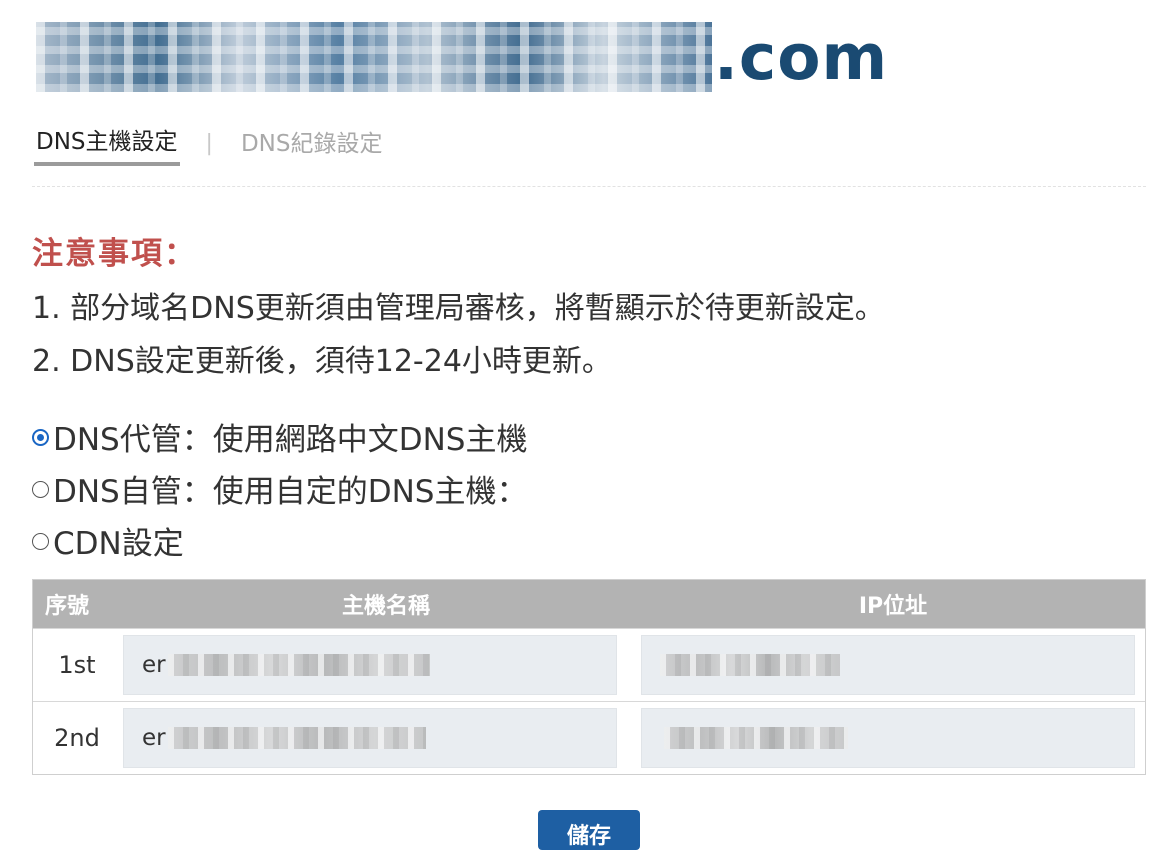 This screenshot has width=1164, height=850. What do you see at coordinates (589, 186) in the screenshot?
I see `section-divider` at bounding box center [589, 186].